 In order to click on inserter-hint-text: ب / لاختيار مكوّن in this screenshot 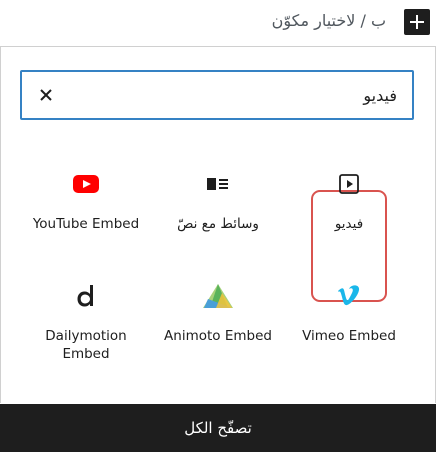, I will do `click(328, 20)`.